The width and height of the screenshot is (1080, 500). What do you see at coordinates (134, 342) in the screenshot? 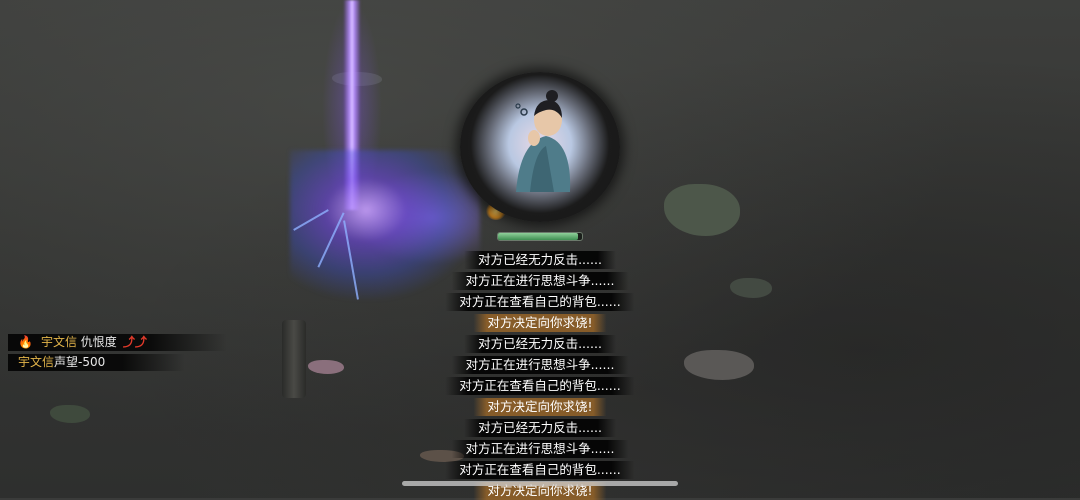
I see `hatred-up-arrows-icon: ⤴⤴` at bounding box center [134, 342].